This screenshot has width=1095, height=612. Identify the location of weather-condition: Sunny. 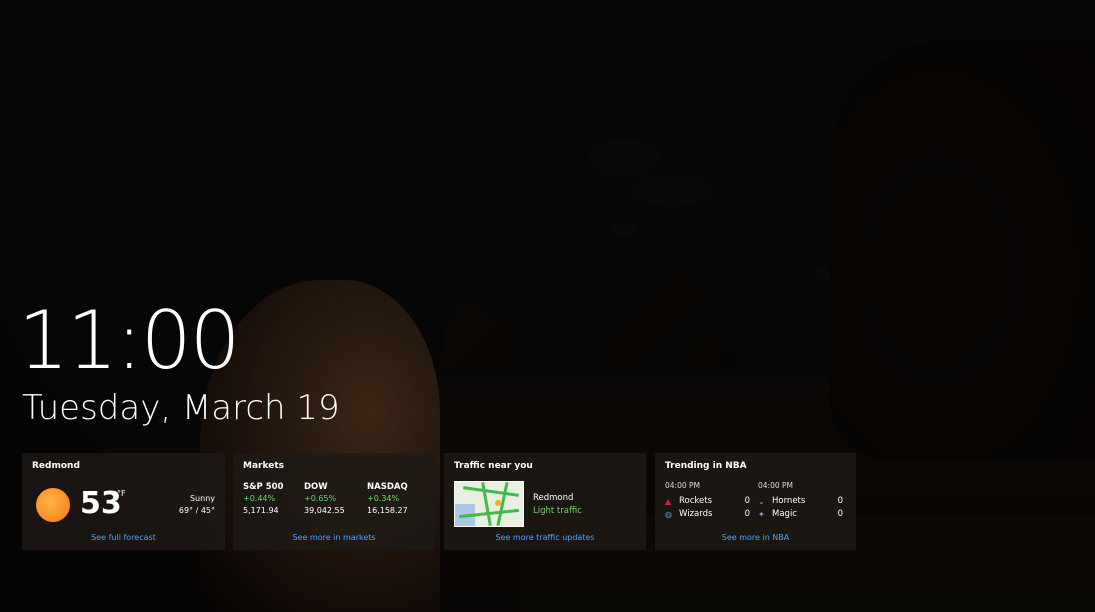
(202, 498).